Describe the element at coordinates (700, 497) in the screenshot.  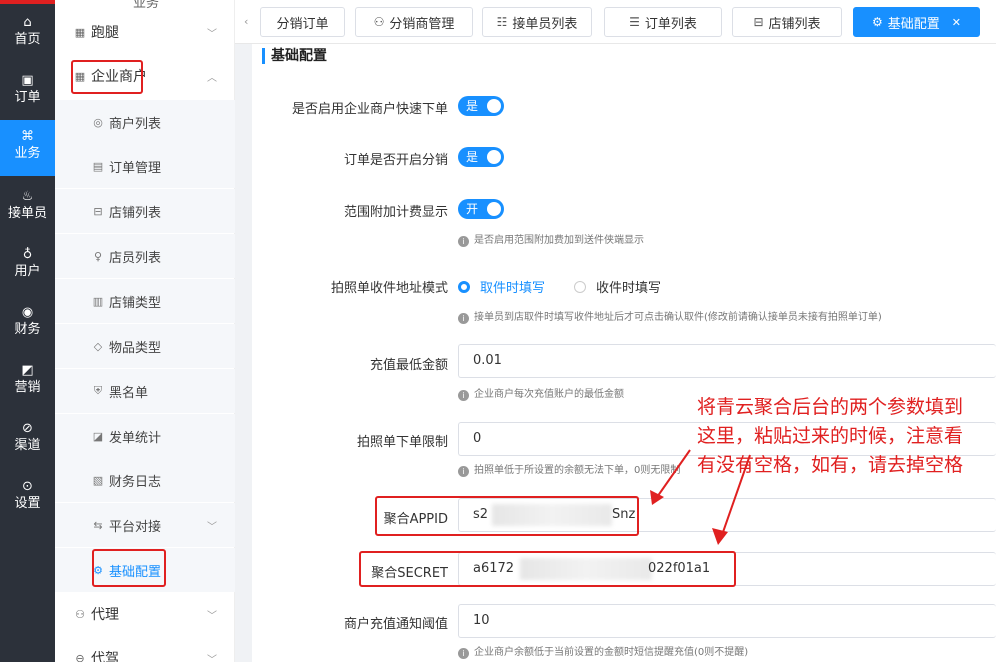
I see `annotation-arrows` at that location.